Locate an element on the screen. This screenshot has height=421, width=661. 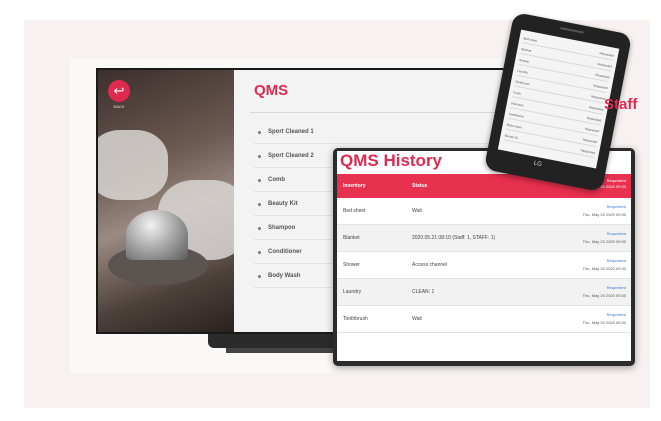
row-status: Access channel is located at coordinates (430, 265).